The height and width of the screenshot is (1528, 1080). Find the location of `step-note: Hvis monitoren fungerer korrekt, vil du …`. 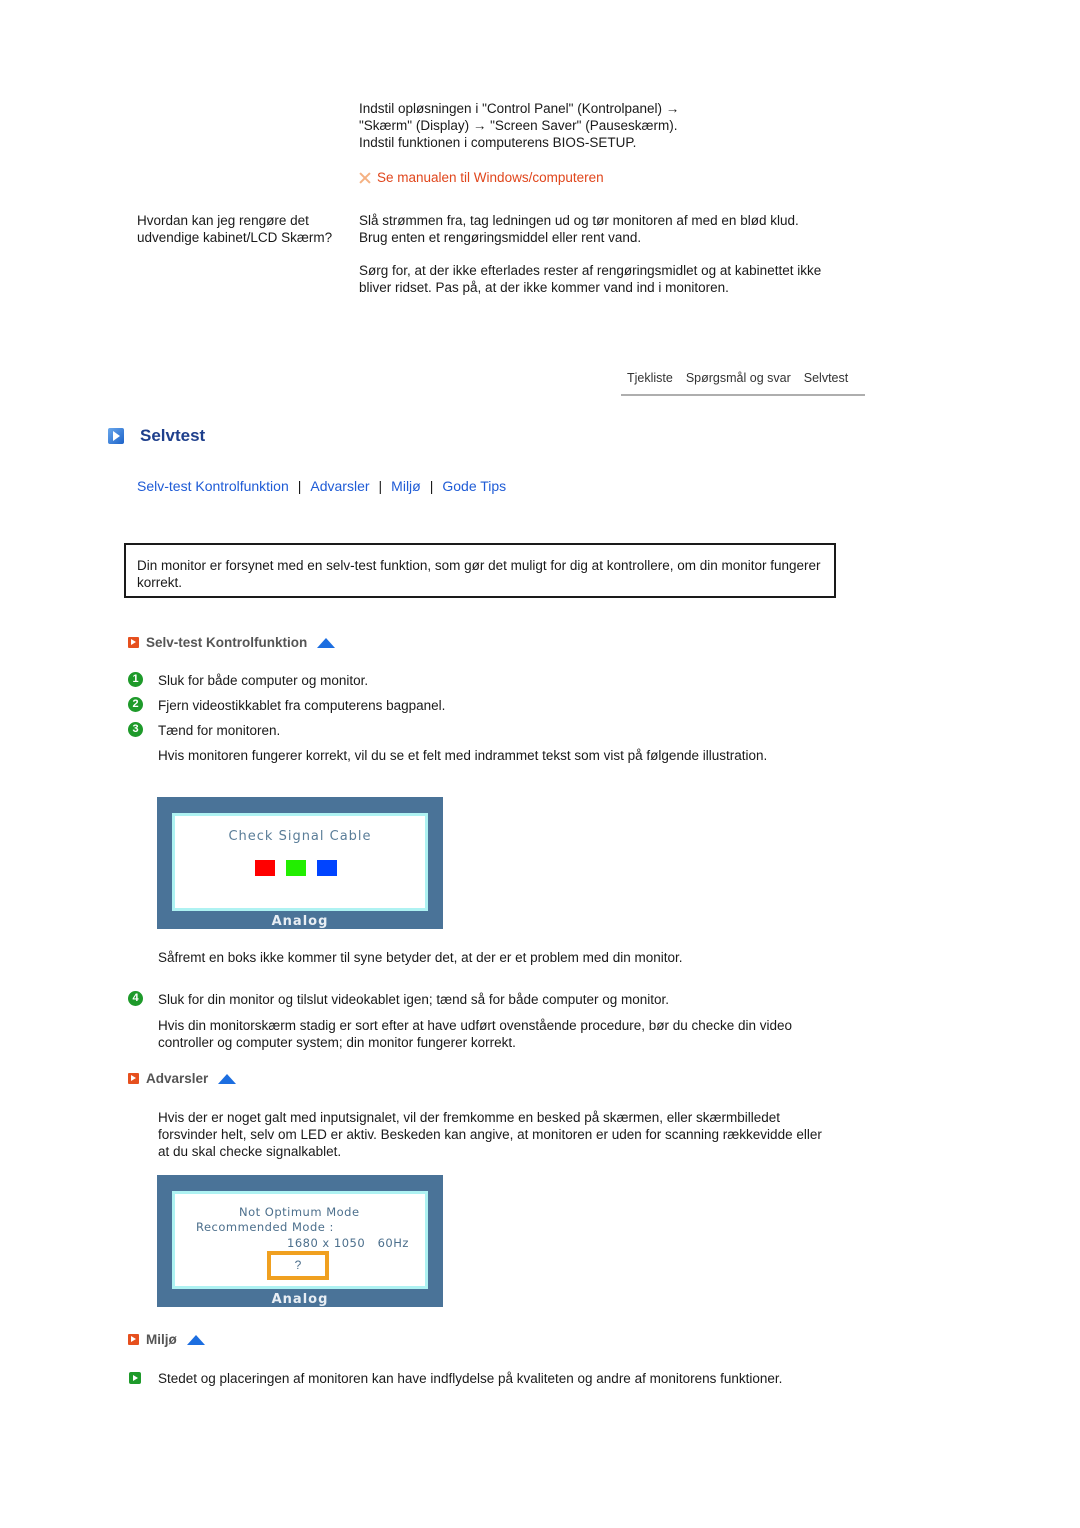

step-note: Hvis monitoren fungerer korrekt, vil du … is located at coordinates (463, 755).